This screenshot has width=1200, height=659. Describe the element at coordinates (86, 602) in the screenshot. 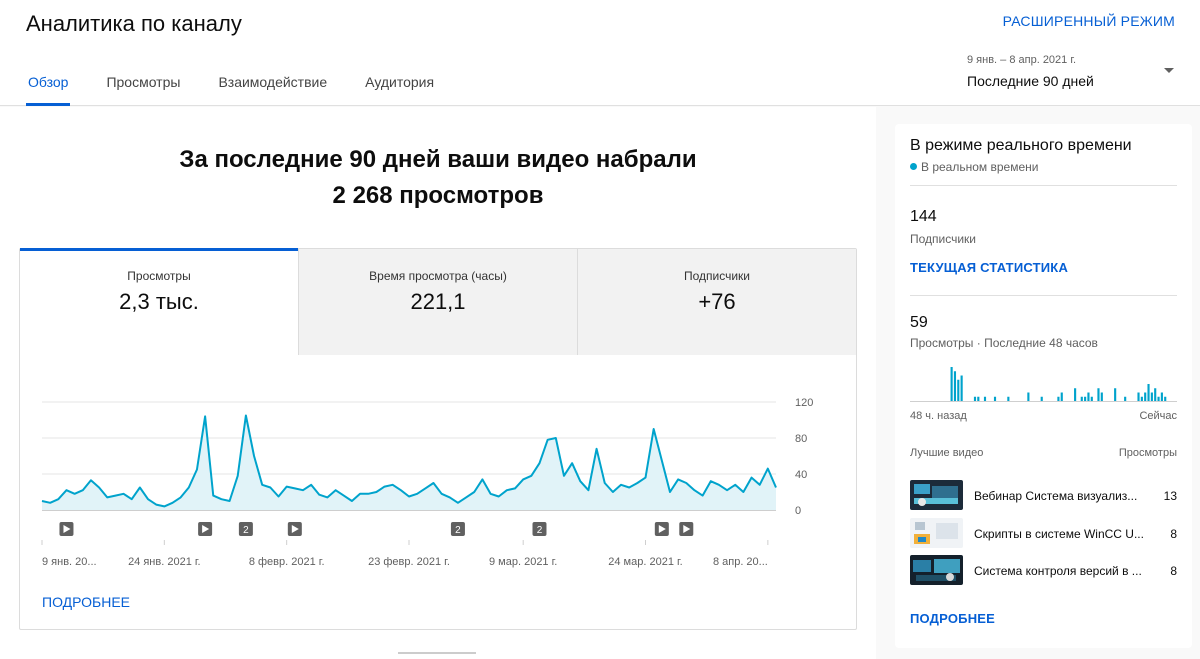

I see `more-details-link: ПОДРОБНЕЕ` at that location.